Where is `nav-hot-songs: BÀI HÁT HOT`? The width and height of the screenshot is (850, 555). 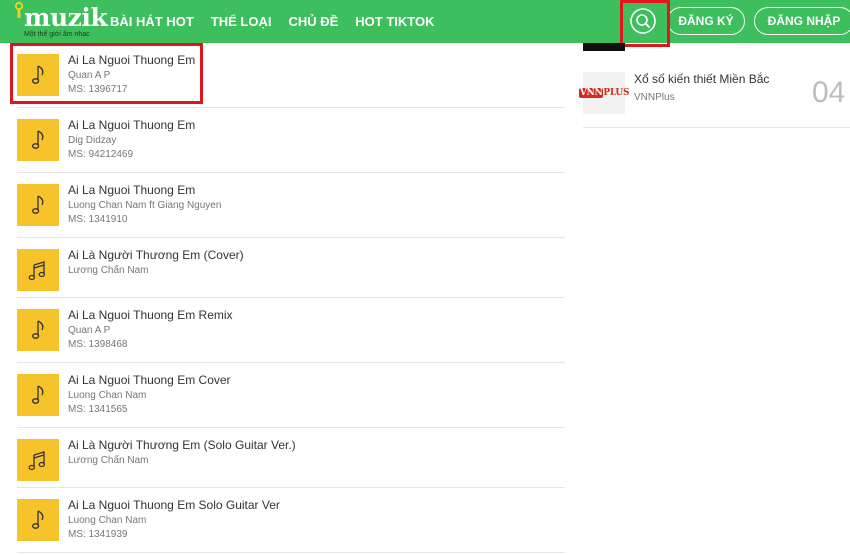 nav-hot-songs: BÀI HÁT HOT is located at coordinates (152, 21).